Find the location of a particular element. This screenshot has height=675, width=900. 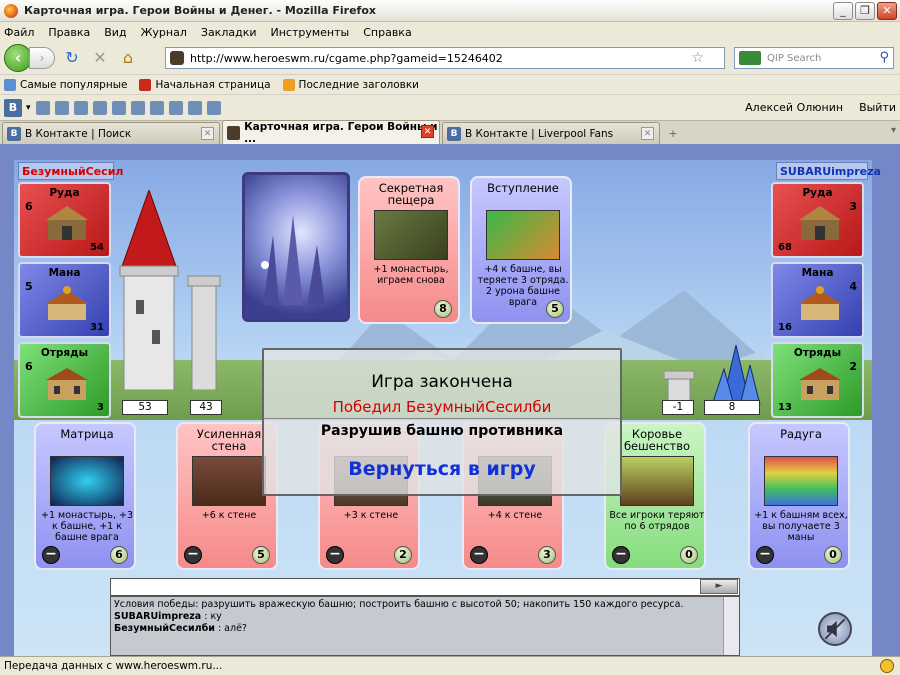

sound-toggle-icon is located at coordinates (835, 629).